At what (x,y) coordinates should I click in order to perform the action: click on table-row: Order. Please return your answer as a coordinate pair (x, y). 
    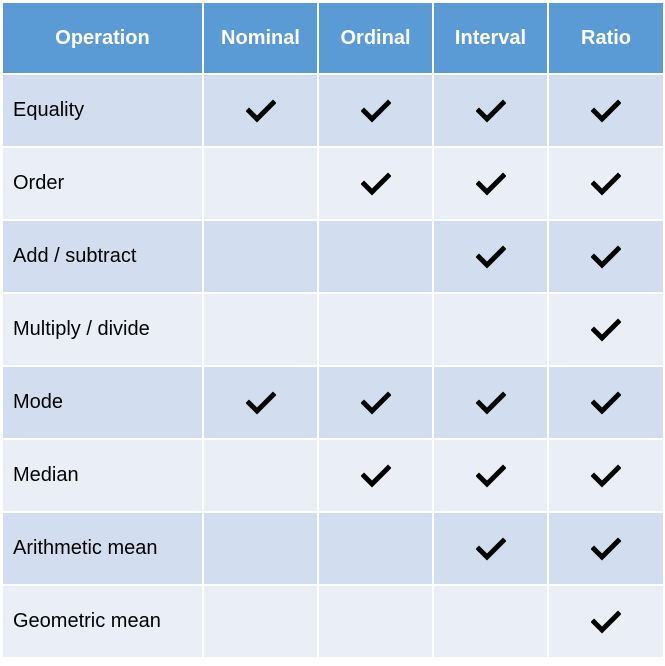
    Looking at the image, I should click on (333, 183).